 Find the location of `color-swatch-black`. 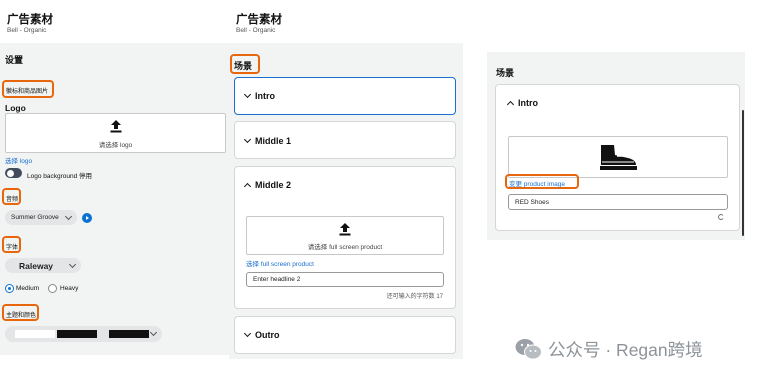

color-swatch-black is located at coordinates (77, 334).